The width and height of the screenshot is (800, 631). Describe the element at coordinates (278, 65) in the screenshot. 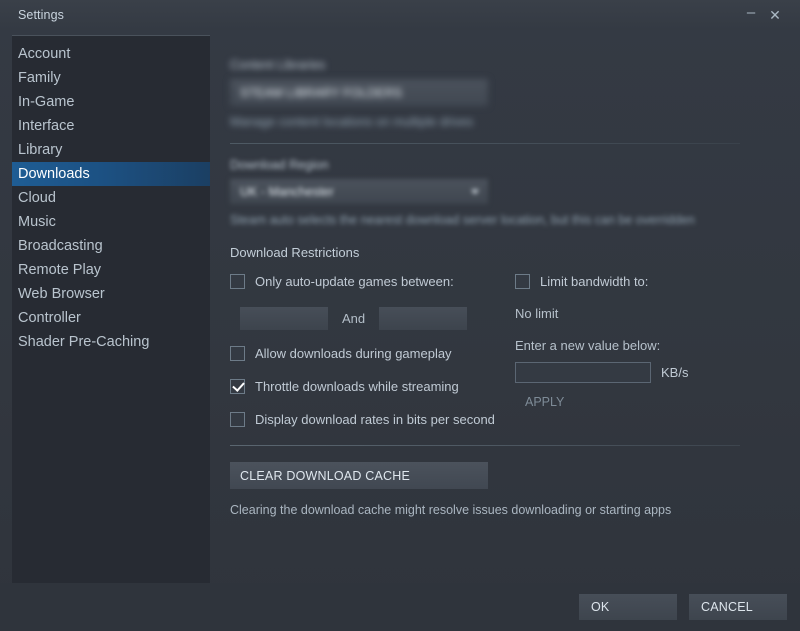

I see `content-libraries-label: Content Libraries` at that location.